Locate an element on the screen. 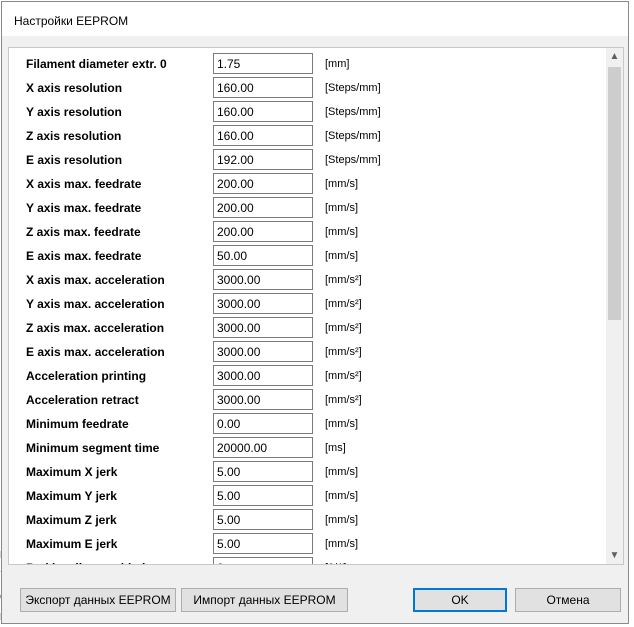  export-eeprom-button: Экспорт данных EEPROM is located at coordinates (98, 600).